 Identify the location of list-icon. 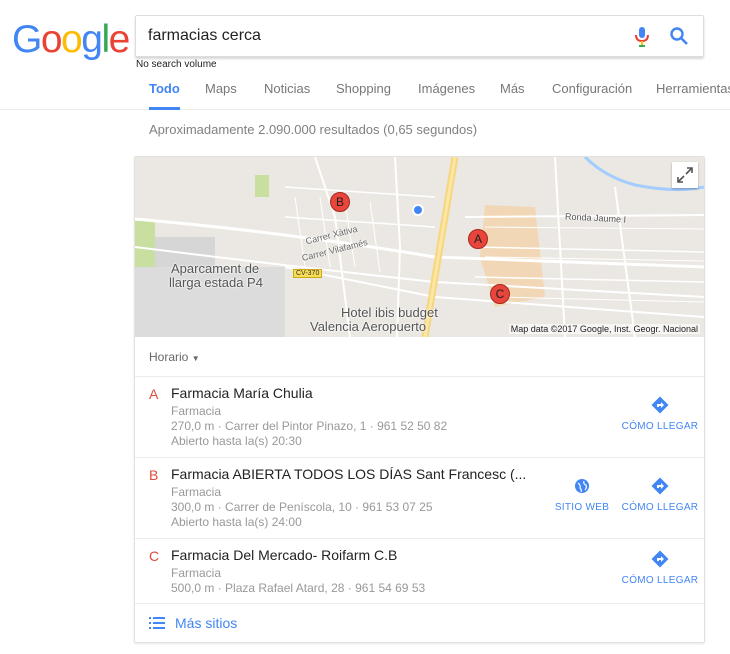
(157, 623).